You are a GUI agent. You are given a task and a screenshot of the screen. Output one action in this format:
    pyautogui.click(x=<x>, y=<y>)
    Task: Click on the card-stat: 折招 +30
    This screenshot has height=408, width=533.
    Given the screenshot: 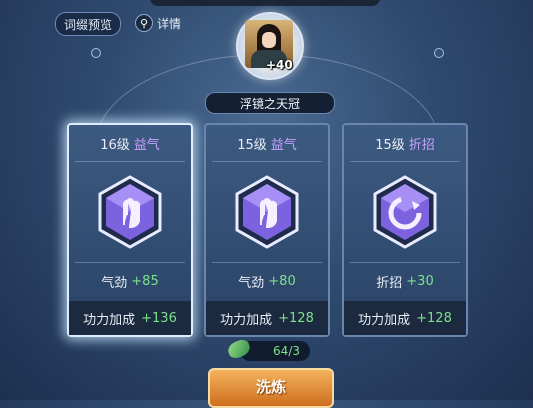 What is the action you would take?
    pyautogui.click(x=405, y=281)
    